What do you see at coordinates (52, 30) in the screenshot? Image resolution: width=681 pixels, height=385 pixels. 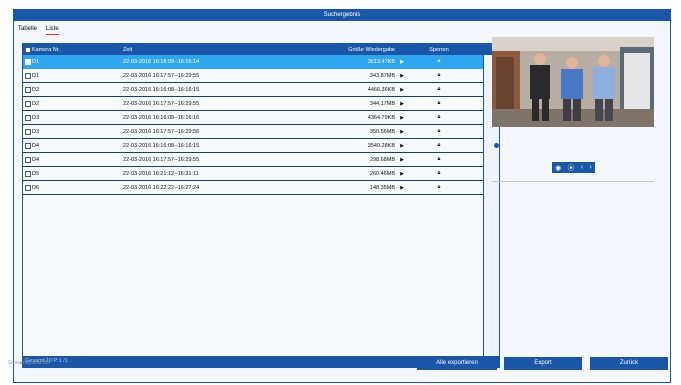 I see `tab-liste: Liste` at bounding box center [52, 30].